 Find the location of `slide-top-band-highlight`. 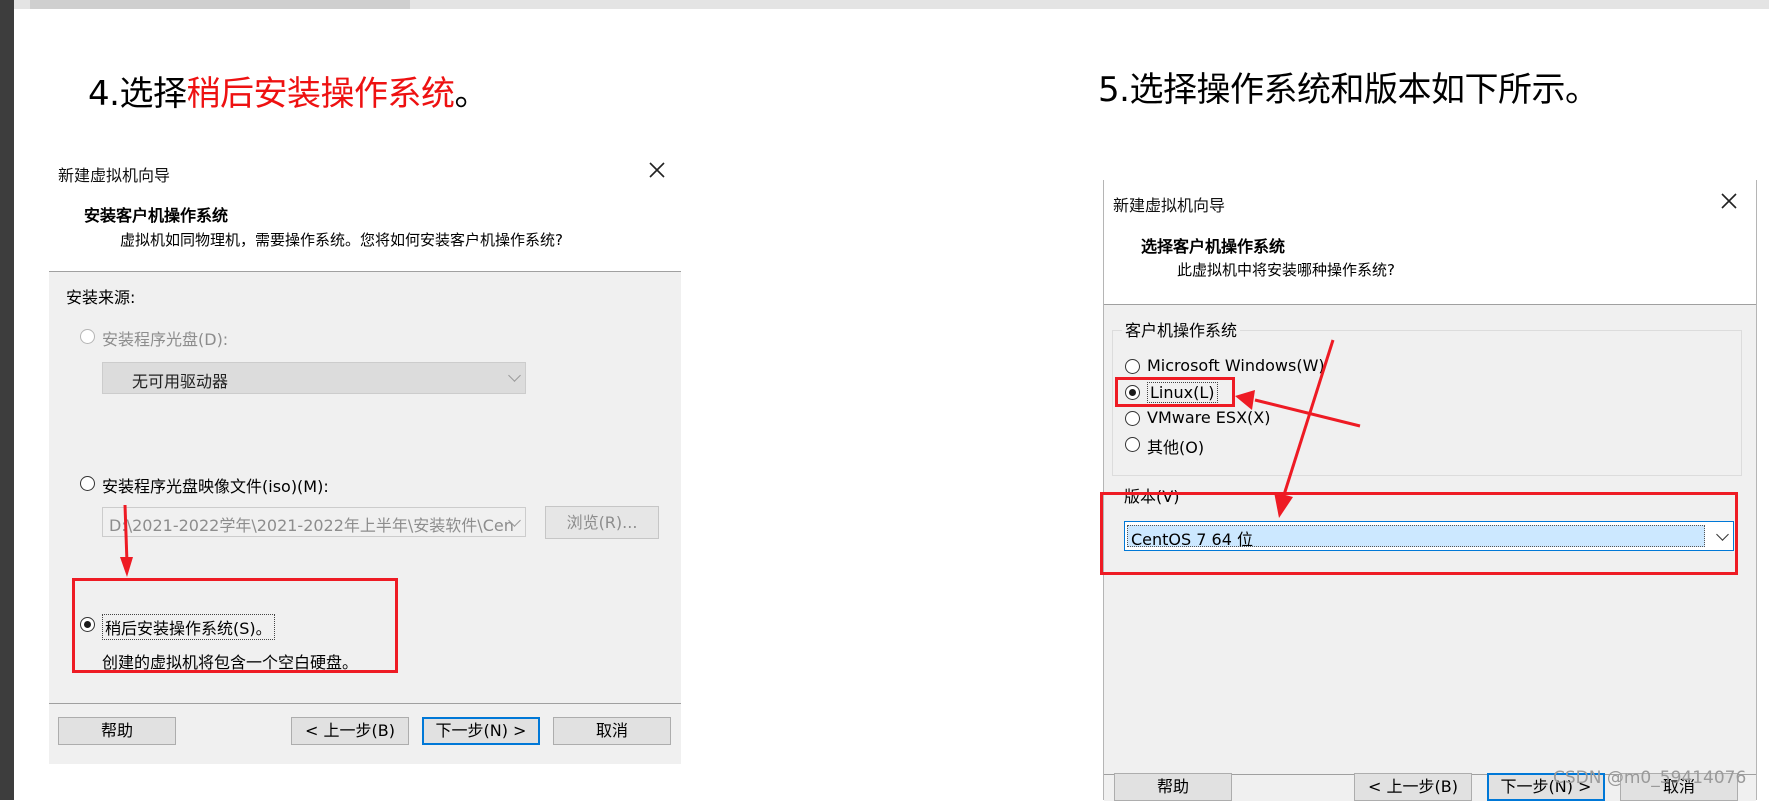

slide-top-band-highlight is located at coordinates (220, 4).